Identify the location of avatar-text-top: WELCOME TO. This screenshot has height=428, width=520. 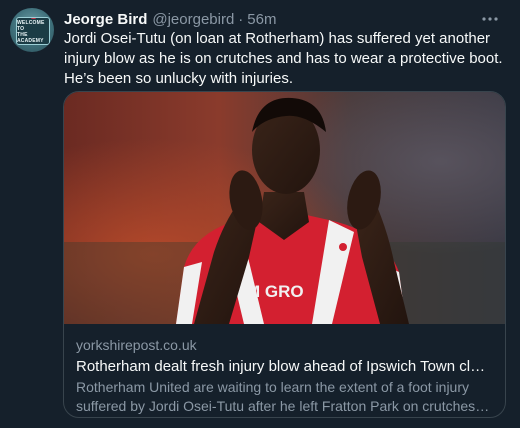
(31, 26).